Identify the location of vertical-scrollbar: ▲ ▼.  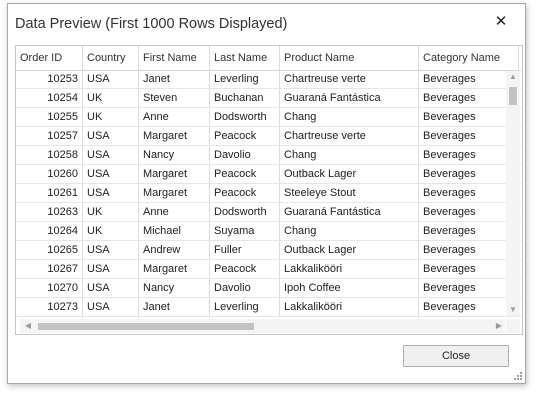
(513, 193).